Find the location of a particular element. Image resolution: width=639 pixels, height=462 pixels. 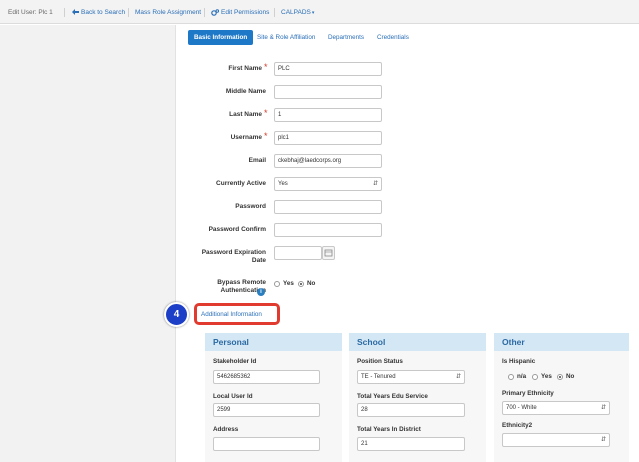

last-name-field: 1 is located at coordinates (328, 115).